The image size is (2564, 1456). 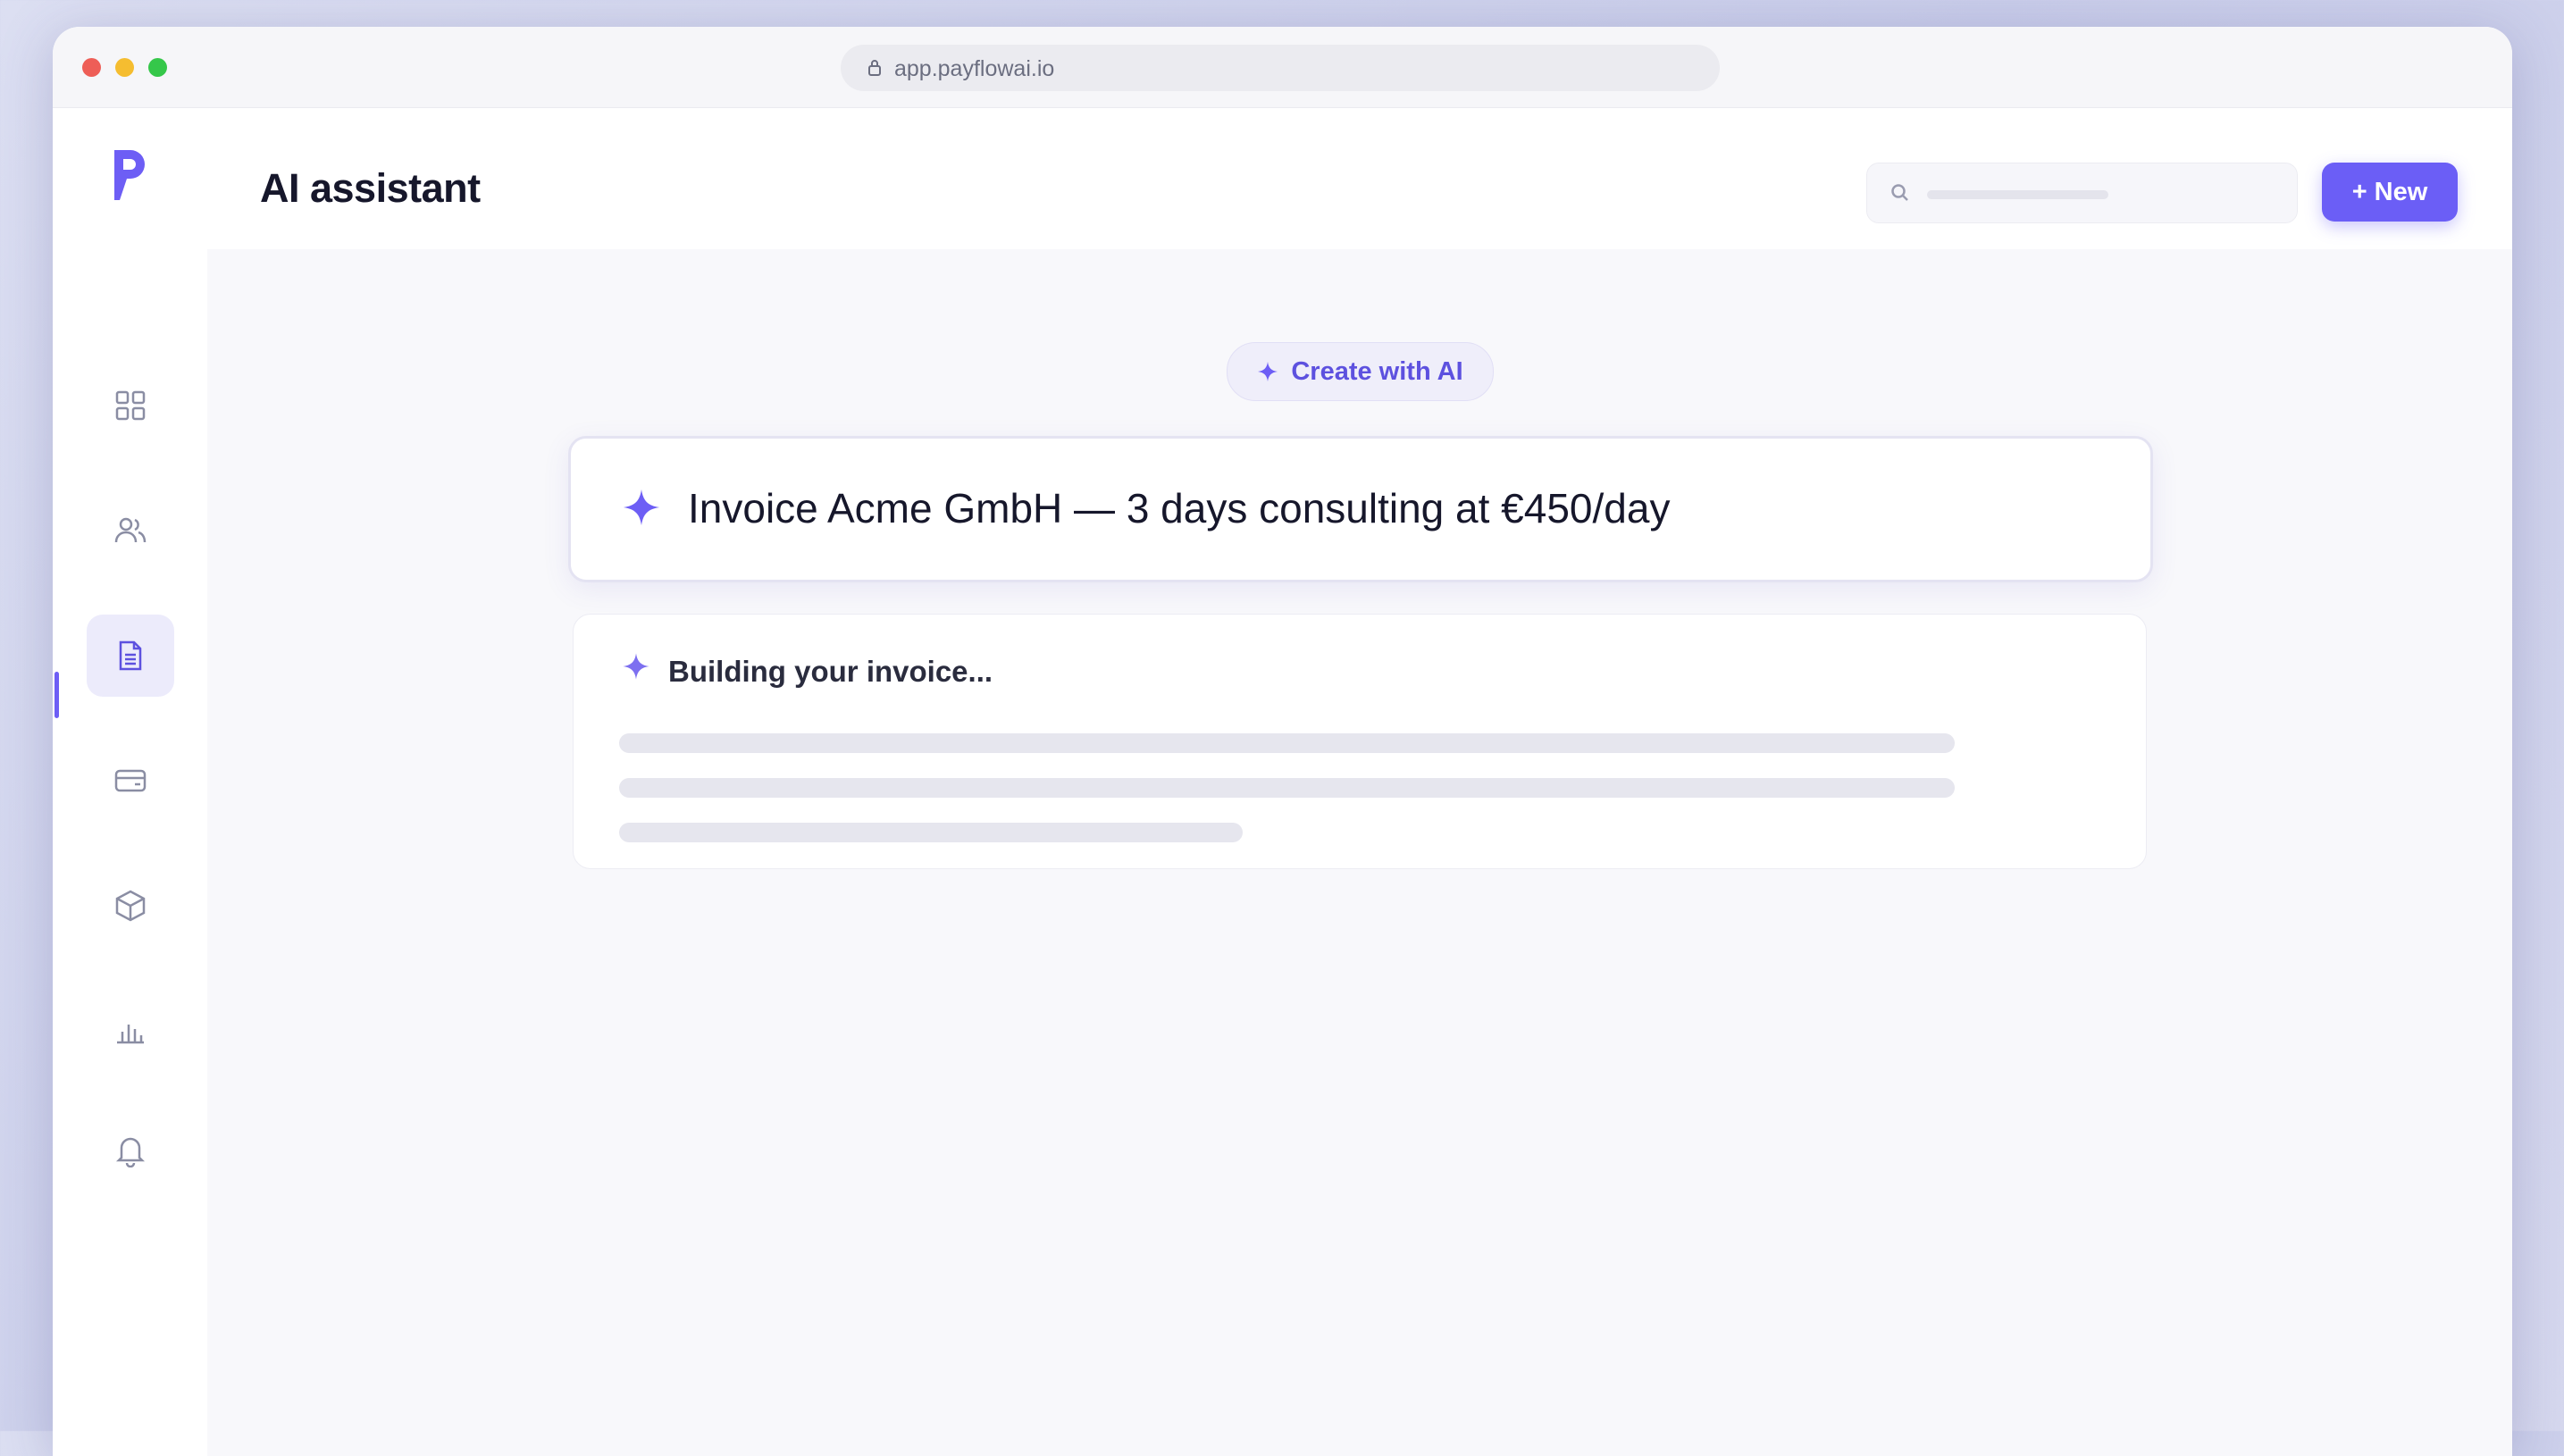 I want to click on document-icon, so click(x=130, y=655).